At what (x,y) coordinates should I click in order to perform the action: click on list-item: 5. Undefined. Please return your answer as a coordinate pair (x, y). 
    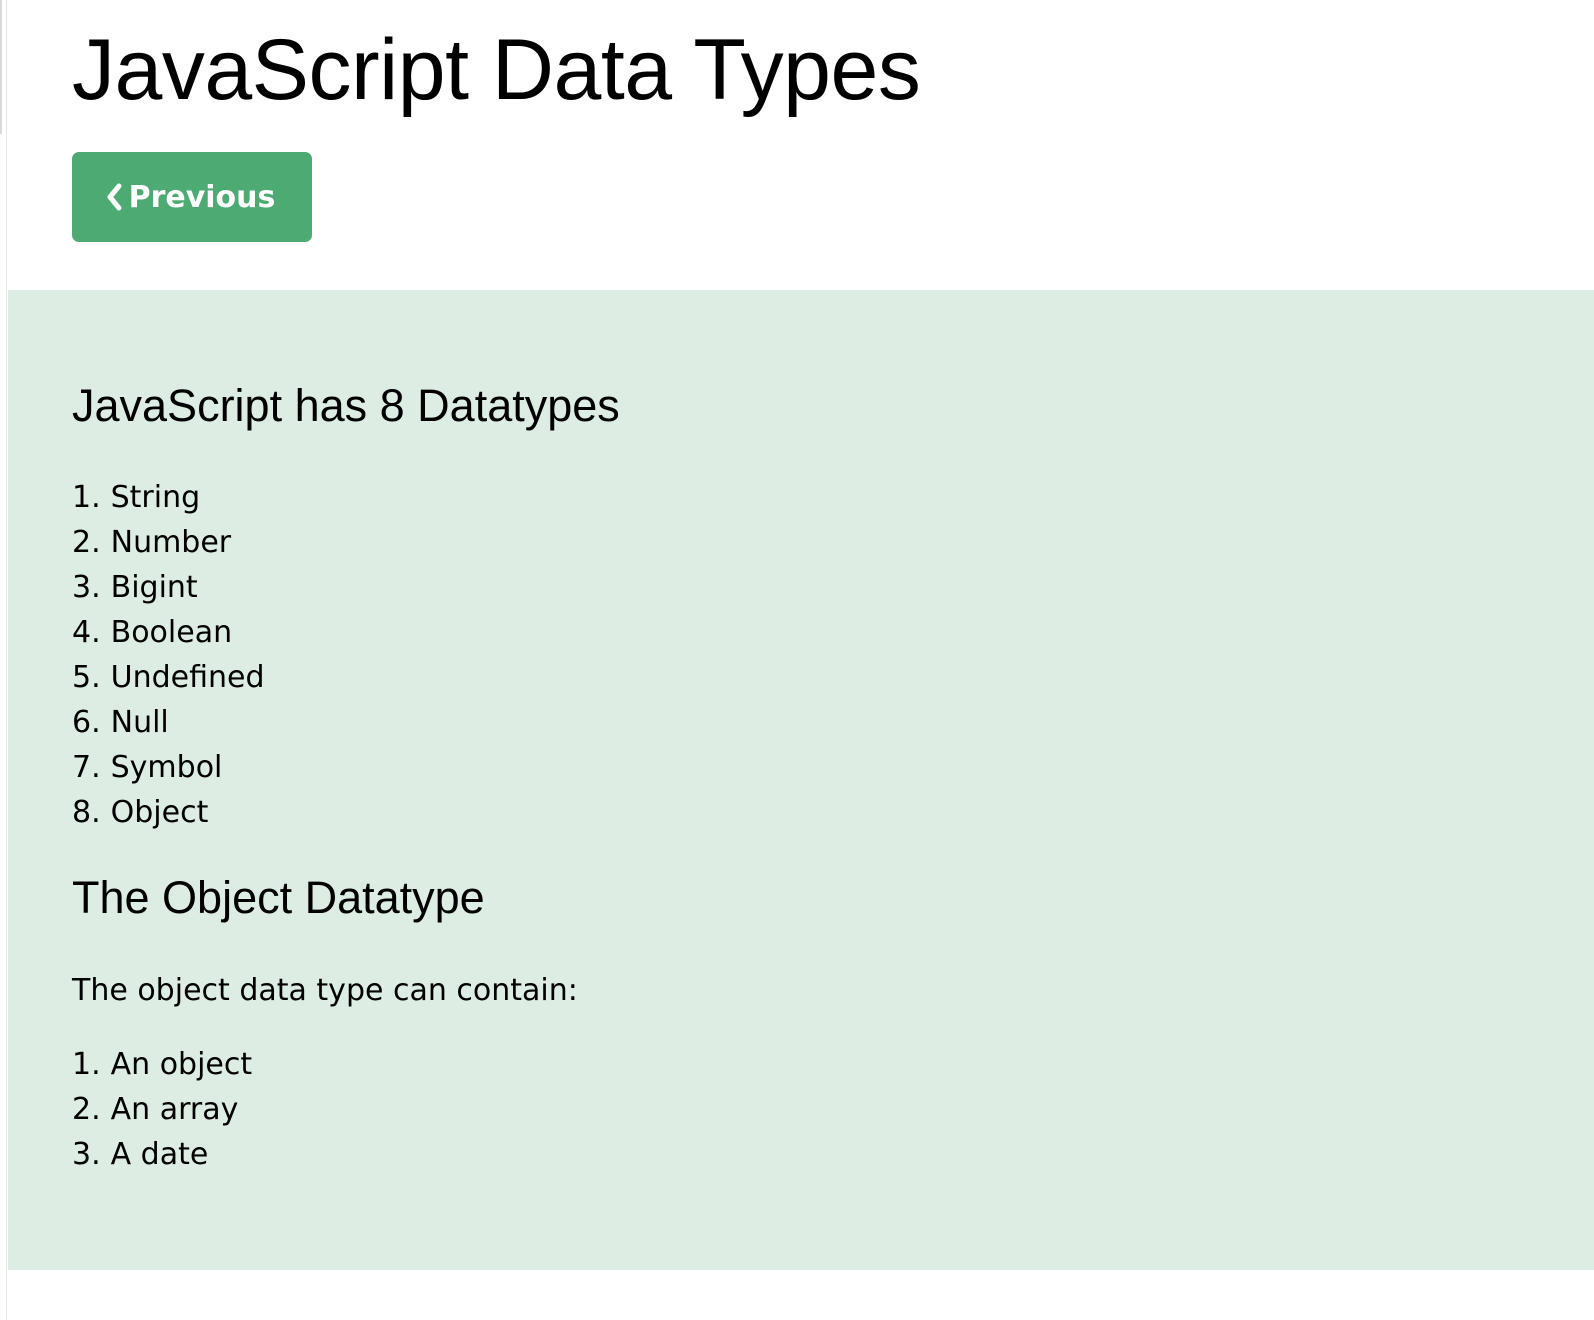
    Looking at the image, I should click on (168, 677).